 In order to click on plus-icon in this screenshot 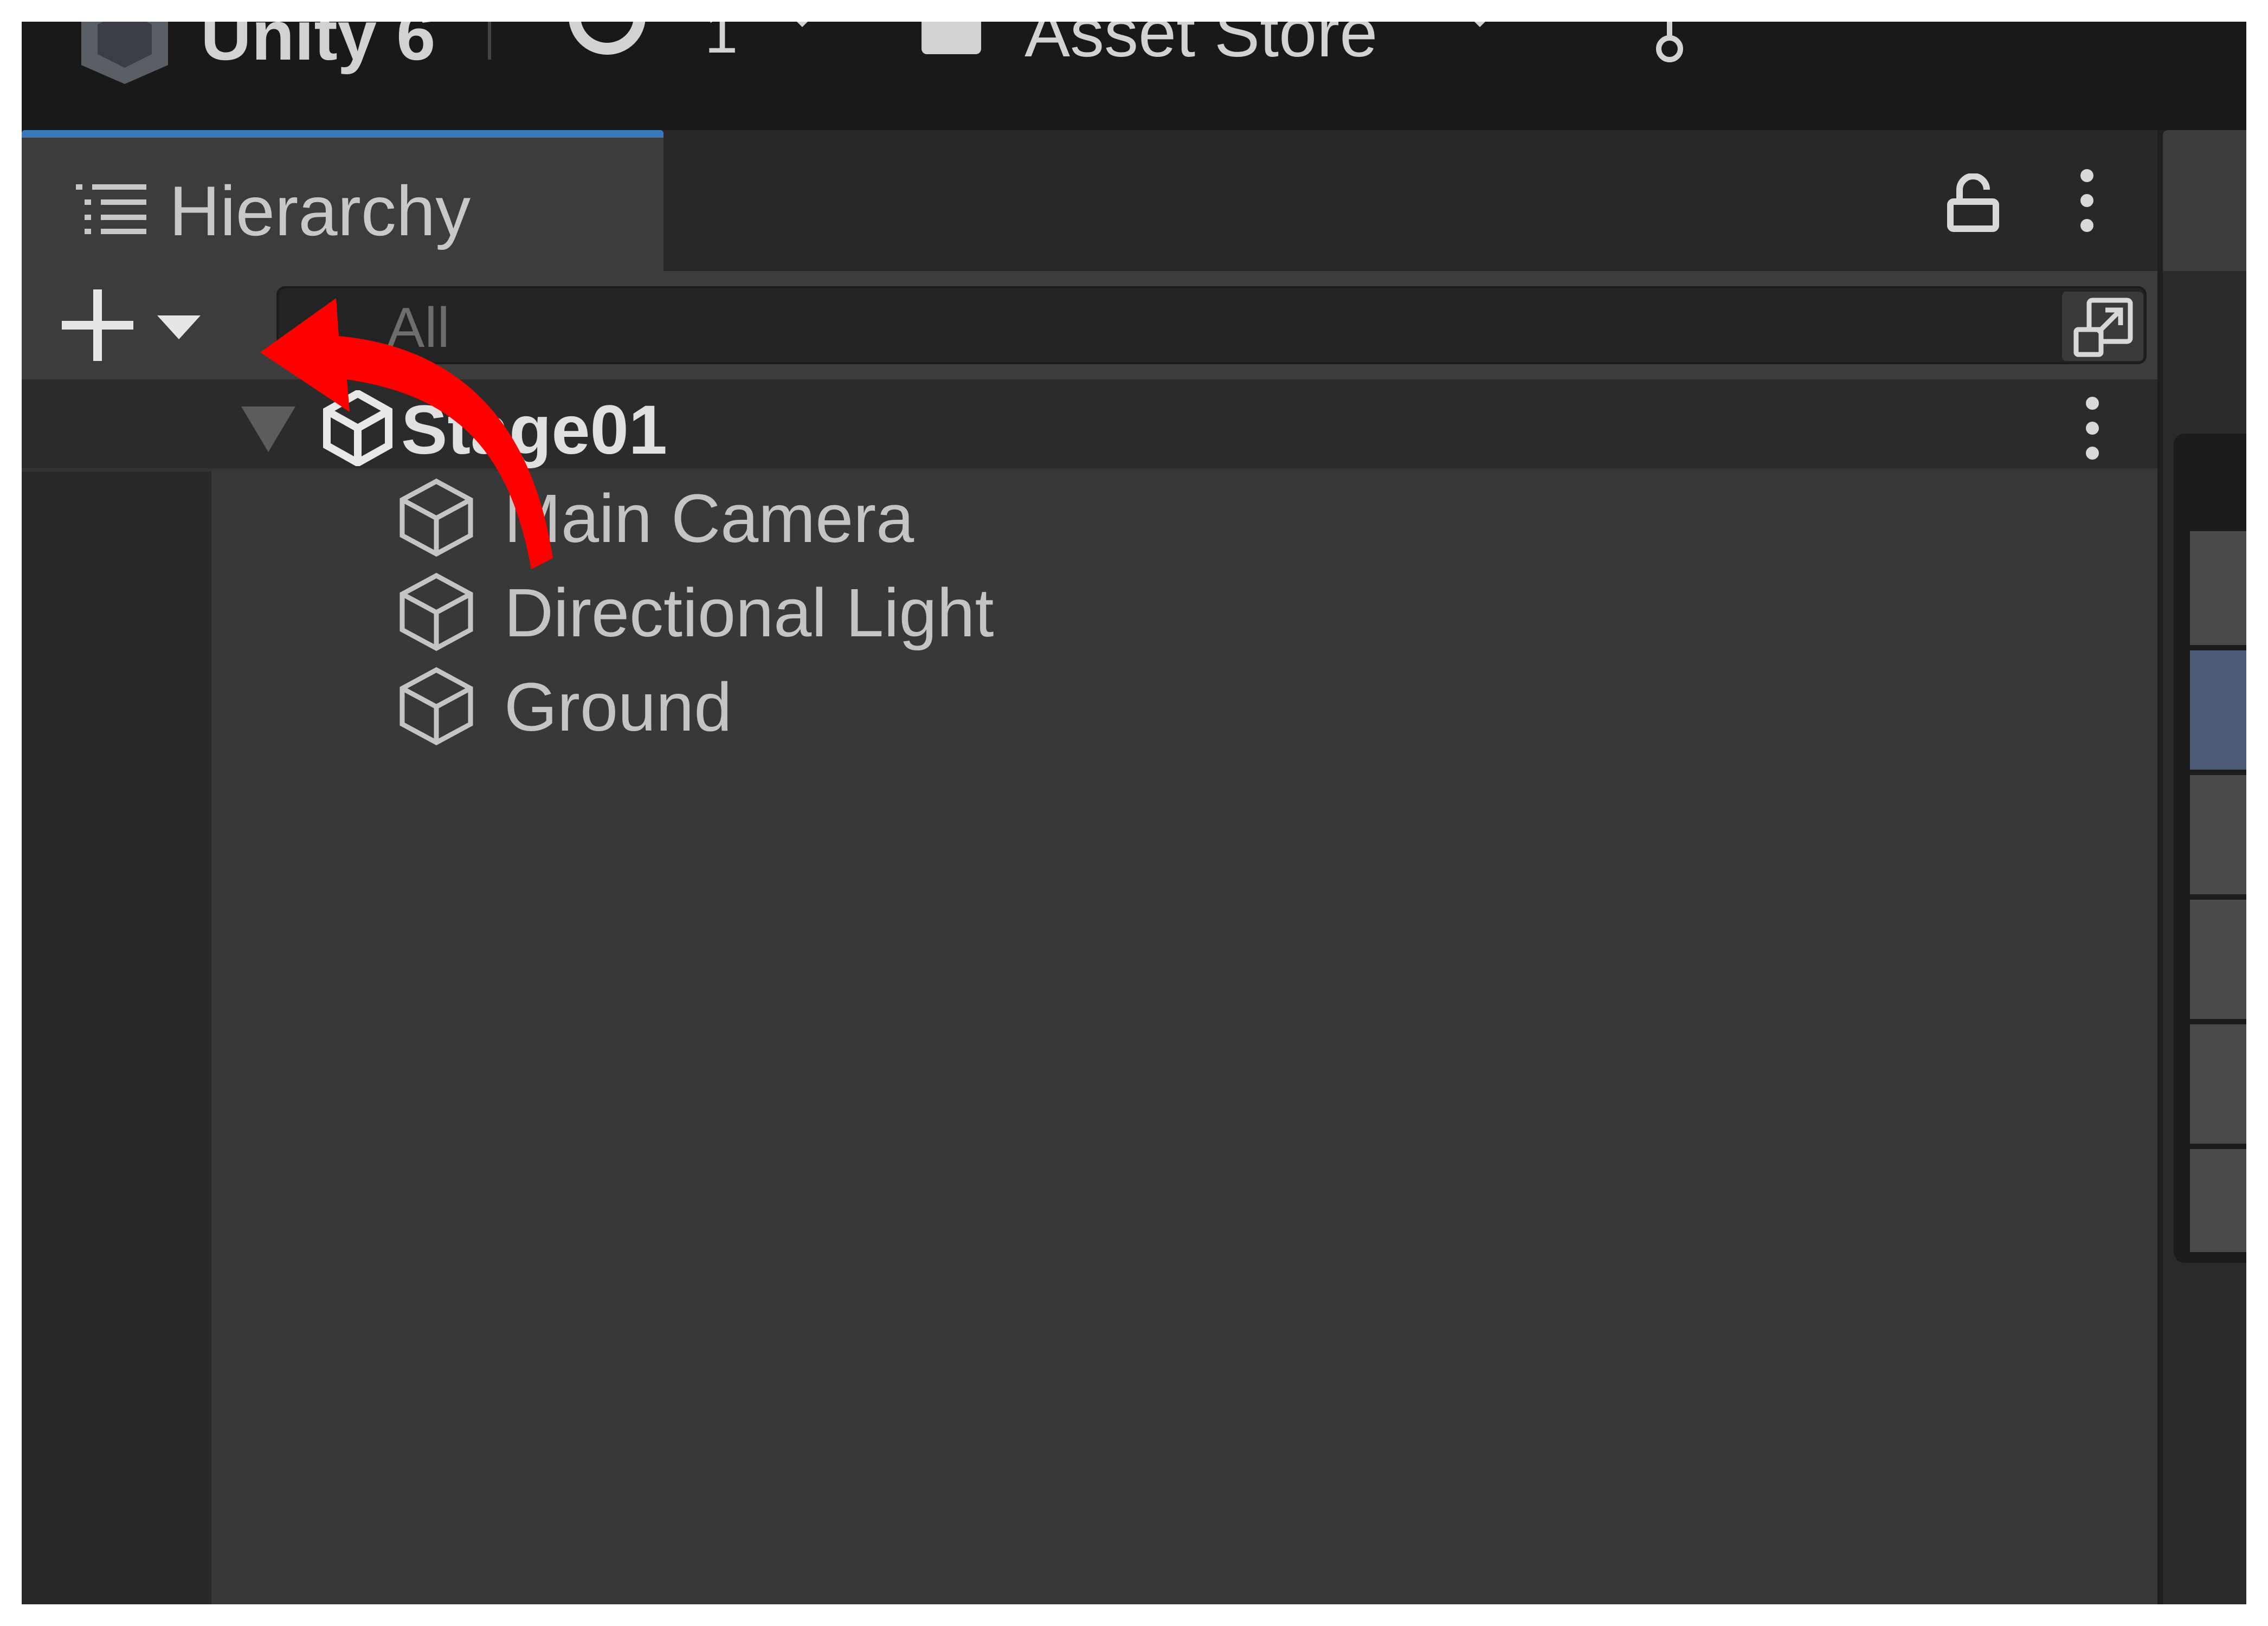, I will do `click(97, 325)`.